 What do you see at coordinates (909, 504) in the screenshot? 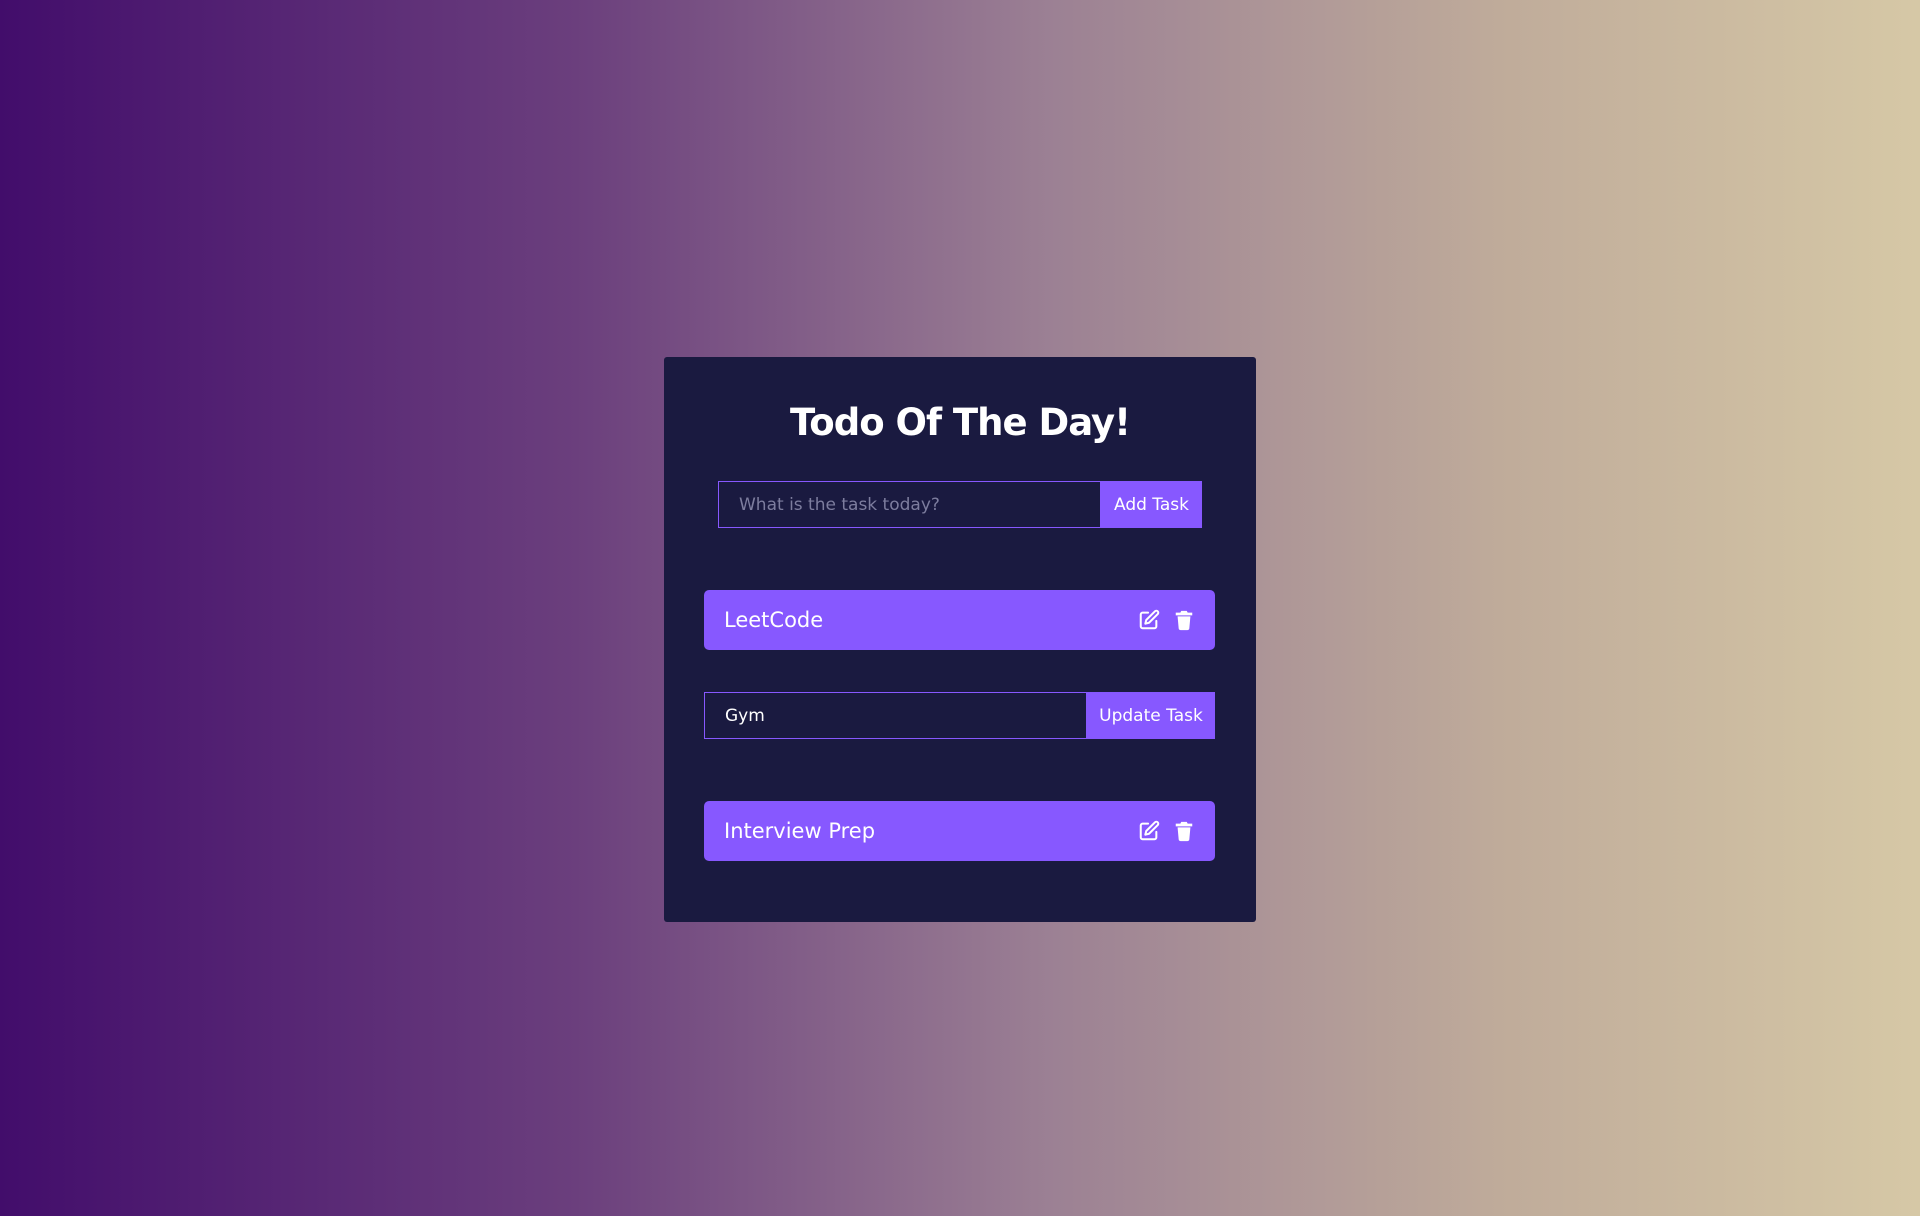
I see `task-input` at bounding box center [909, 504].